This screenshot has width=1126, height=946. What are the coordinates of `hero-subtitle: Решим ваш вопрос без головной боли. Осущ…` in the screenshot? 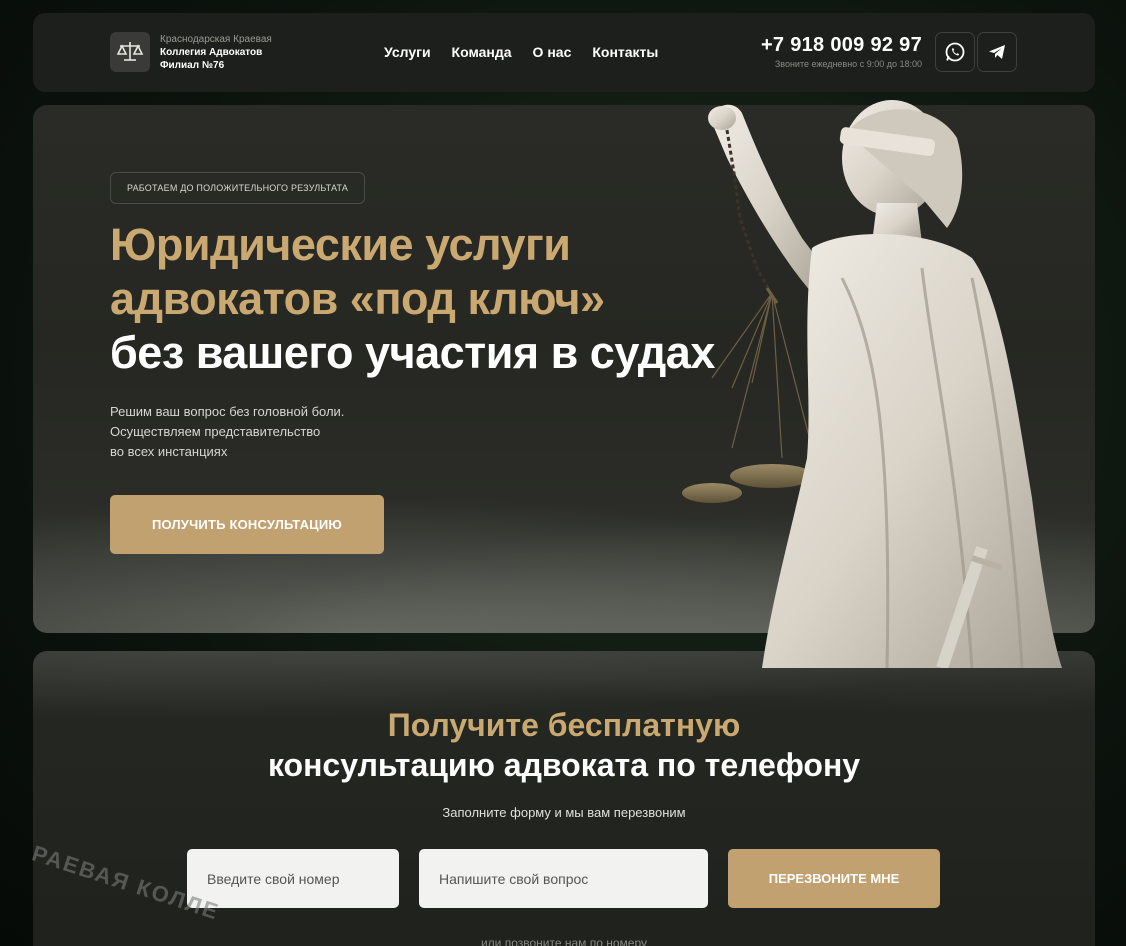 It's located at (227, 432).